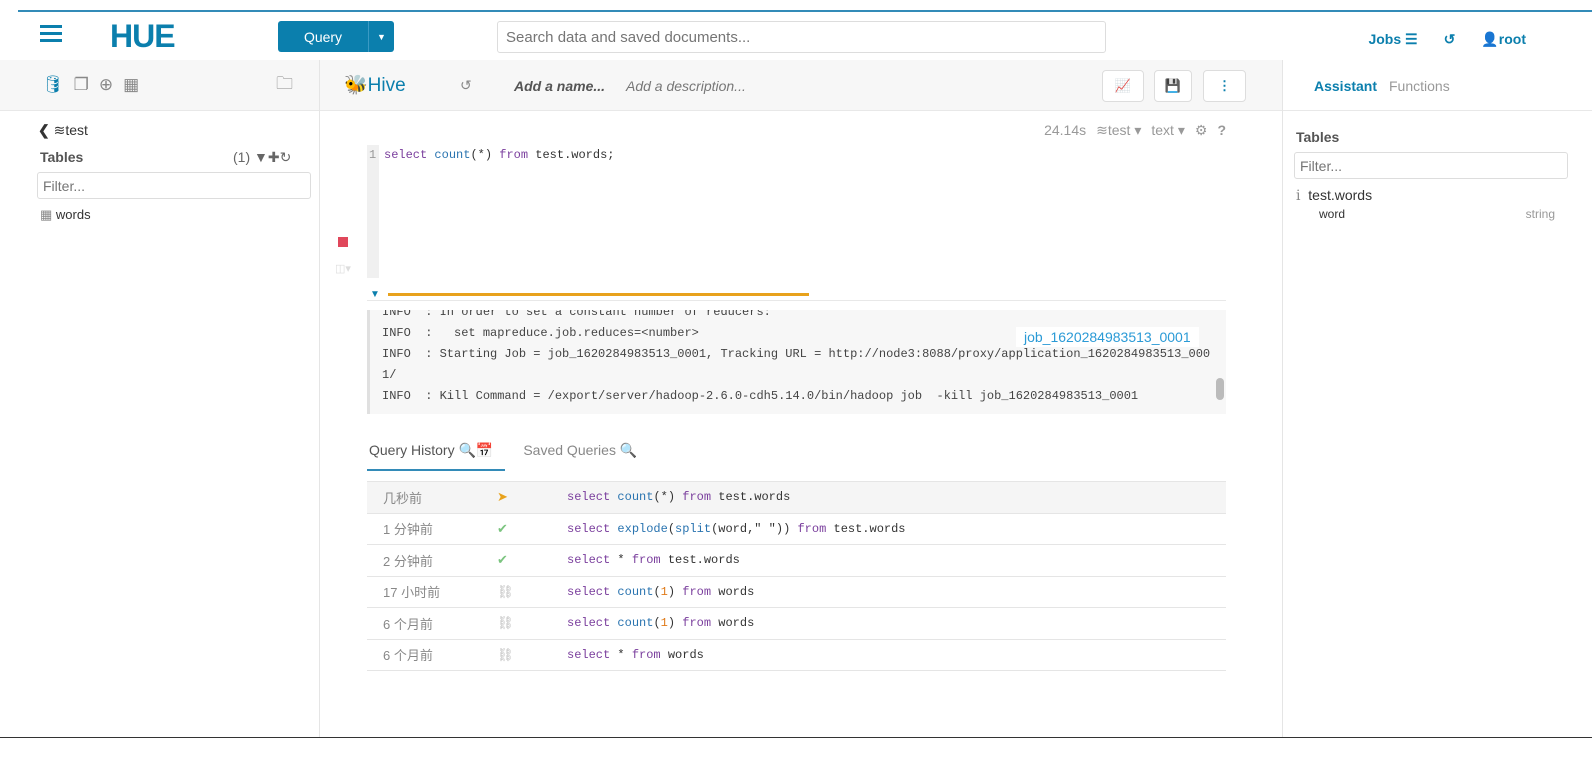 The height and width of the screenshot is (759, 1592). I want to click on jobs-icon: ☰, so click(1411, 39).